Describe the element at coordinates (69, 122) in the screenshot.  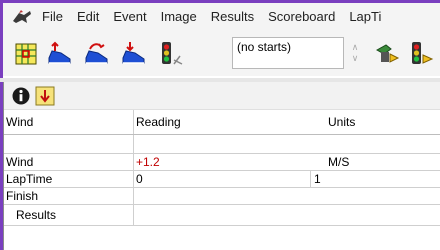
I see `header-name: Wind` at that location.